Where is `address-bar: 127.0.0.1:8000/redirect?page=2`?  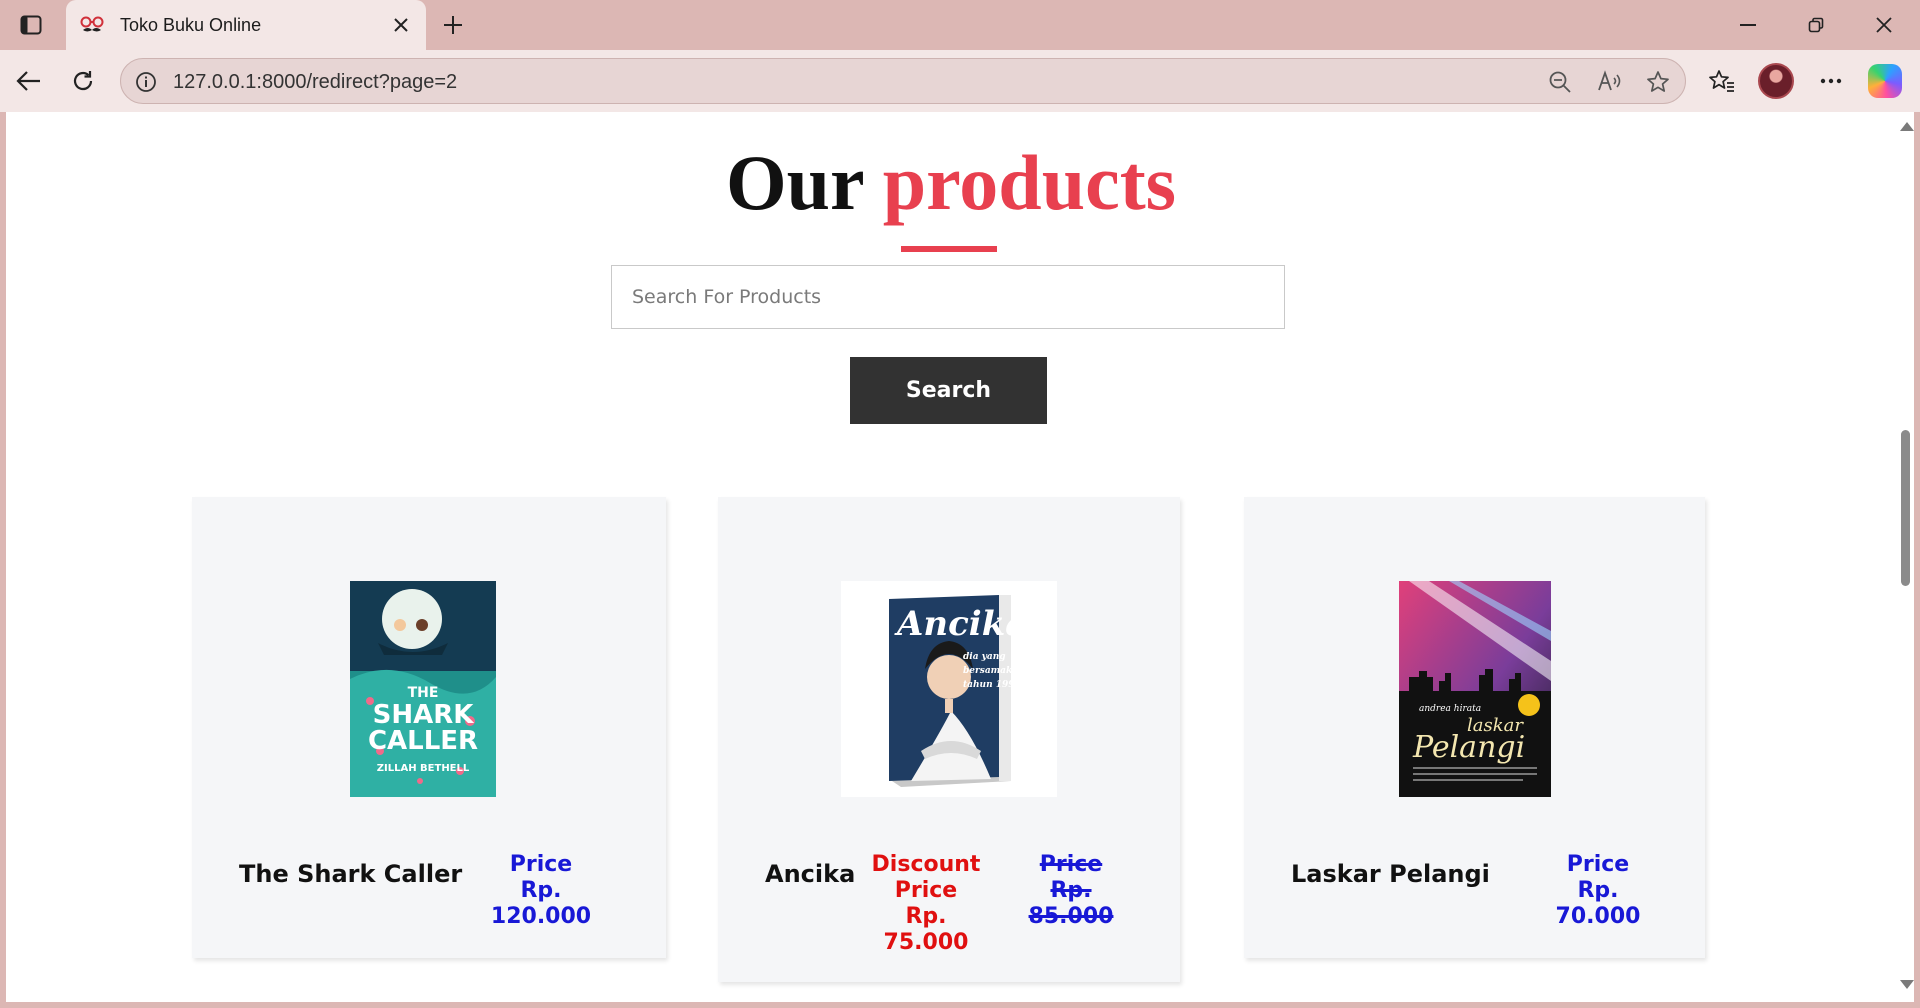 address-bar: 127.0.0.1:8000/redirect?page=2 is located at coordinates (903, 81).